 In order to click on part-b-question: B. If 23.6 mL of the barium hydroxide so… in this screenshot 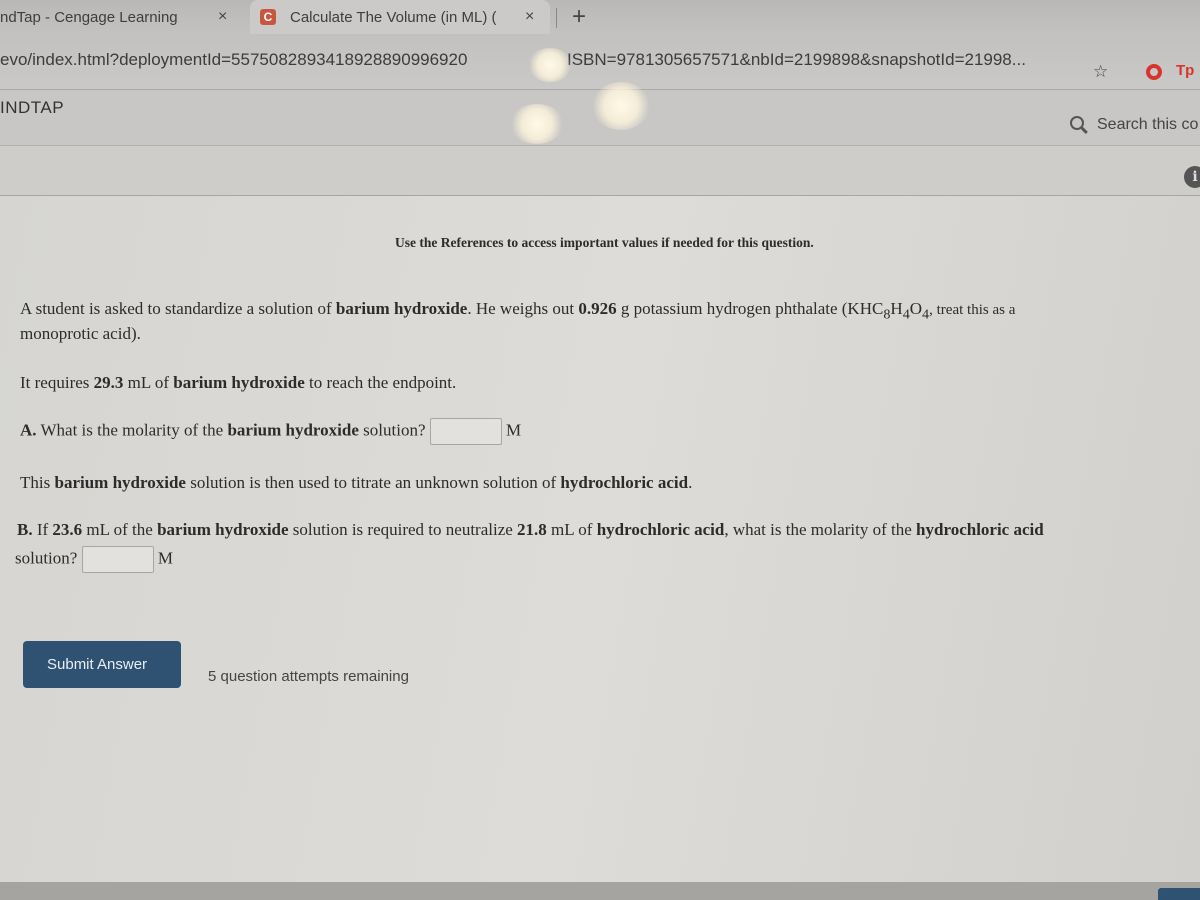, I will do `click(530, 530)`.